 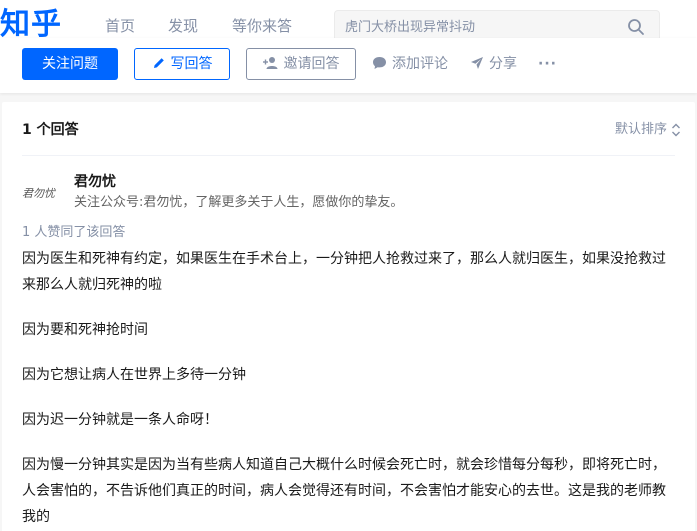 What do you see at coordinates (636, 27) in the screenshot?
I see `search-icon` at bounding box center [636, 27].